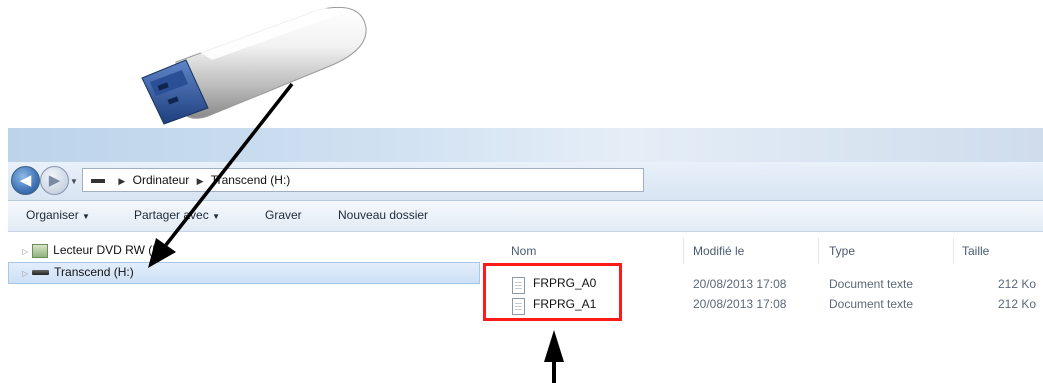  What do you see at coordinates (523, 251) in the screenshot?
I see `column-header-name: Nom` at bounding box center [523, 251].